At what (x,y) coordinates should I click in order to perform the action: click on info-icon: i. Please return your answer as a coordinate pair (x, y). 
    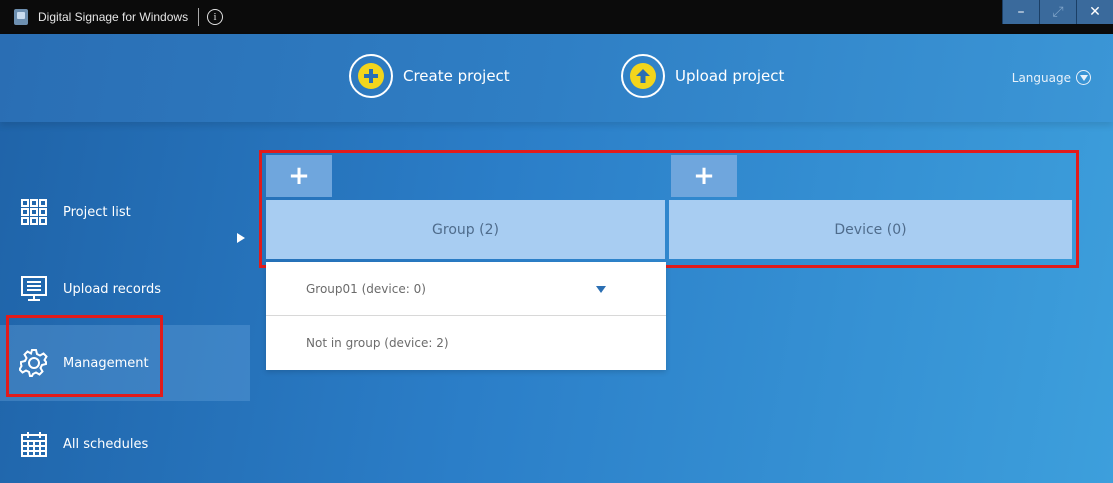
    Looking at the image, I should click on (215, 17).